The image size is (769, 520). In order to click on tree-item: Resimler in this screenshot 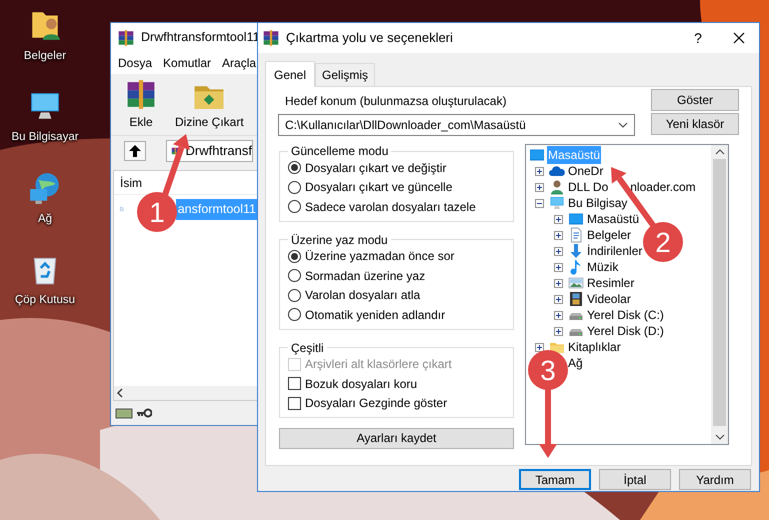, I will do `click(611, 283)`.